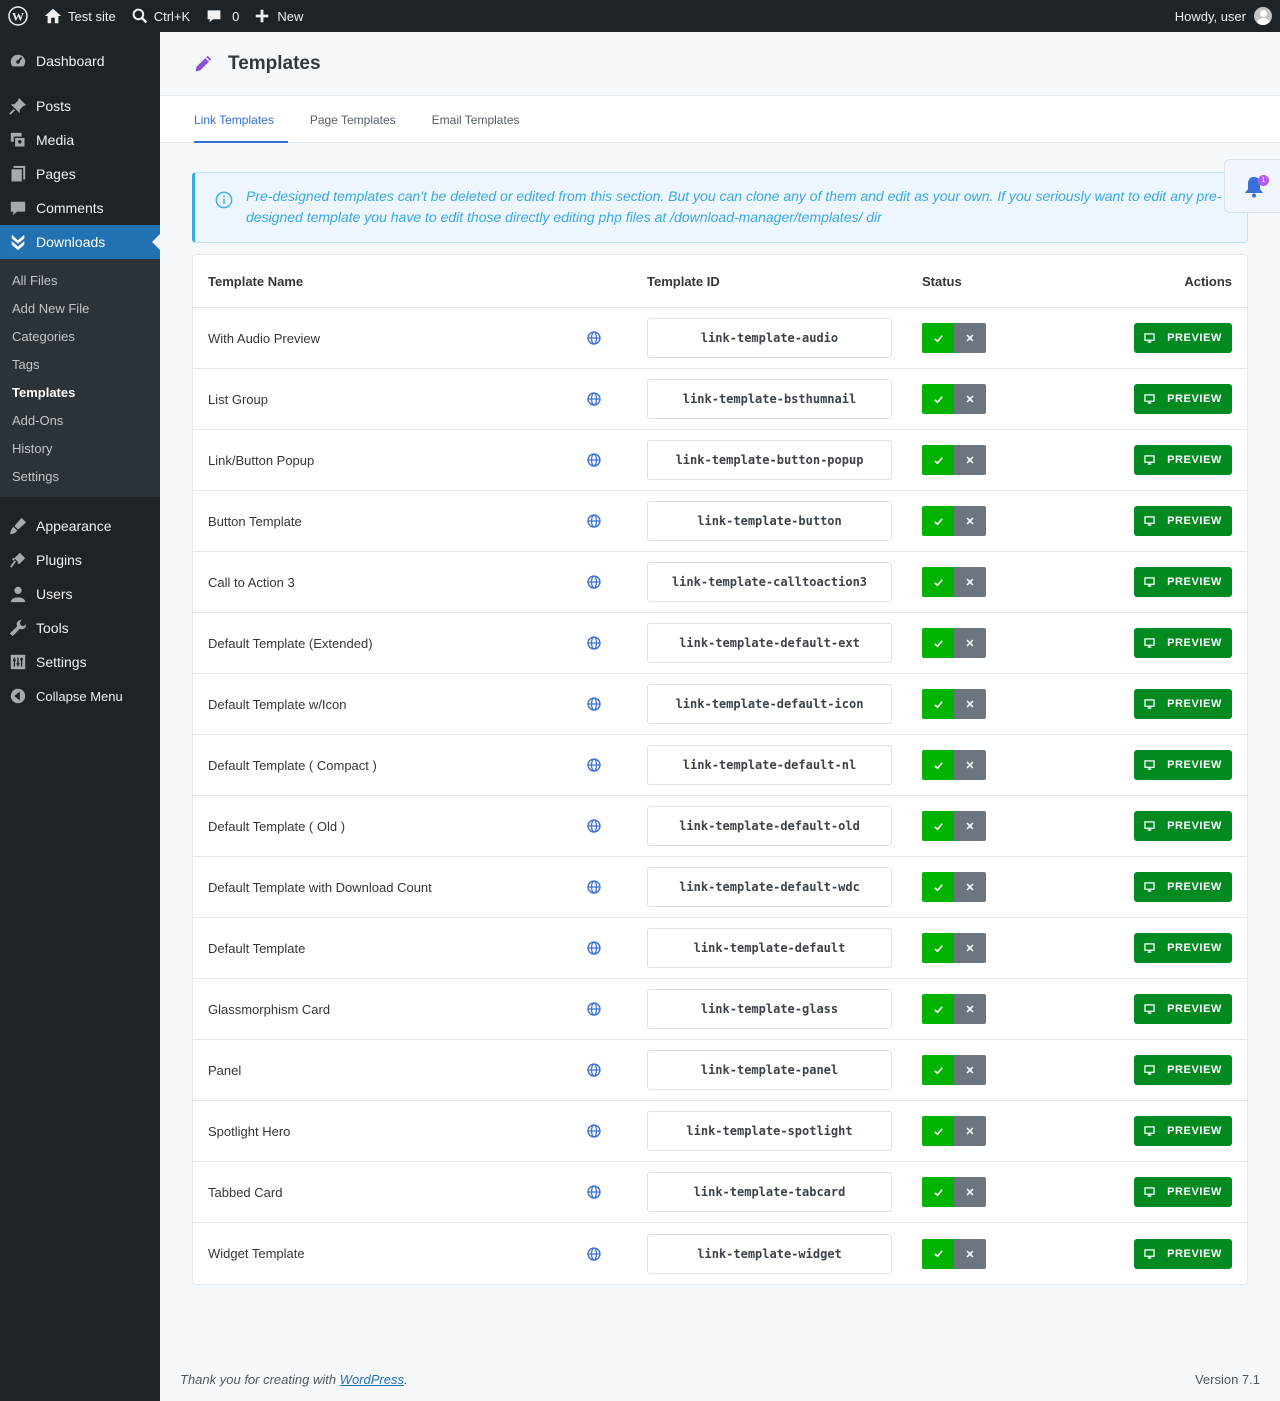 This screenshot has height=1401, width=1280. Describe the element at coordinates (80, 364) in the screenshot. I see `submenu-tags: Tags` at that location.